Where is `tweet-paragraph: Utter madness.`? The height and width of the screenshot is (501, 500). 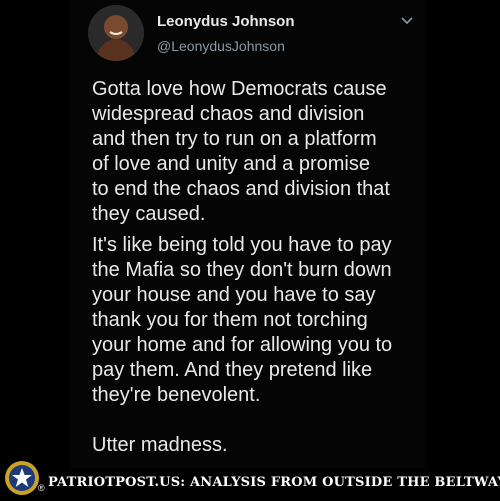
tweet-paragraph: Utter madness. is located at coordinates (160, 445).